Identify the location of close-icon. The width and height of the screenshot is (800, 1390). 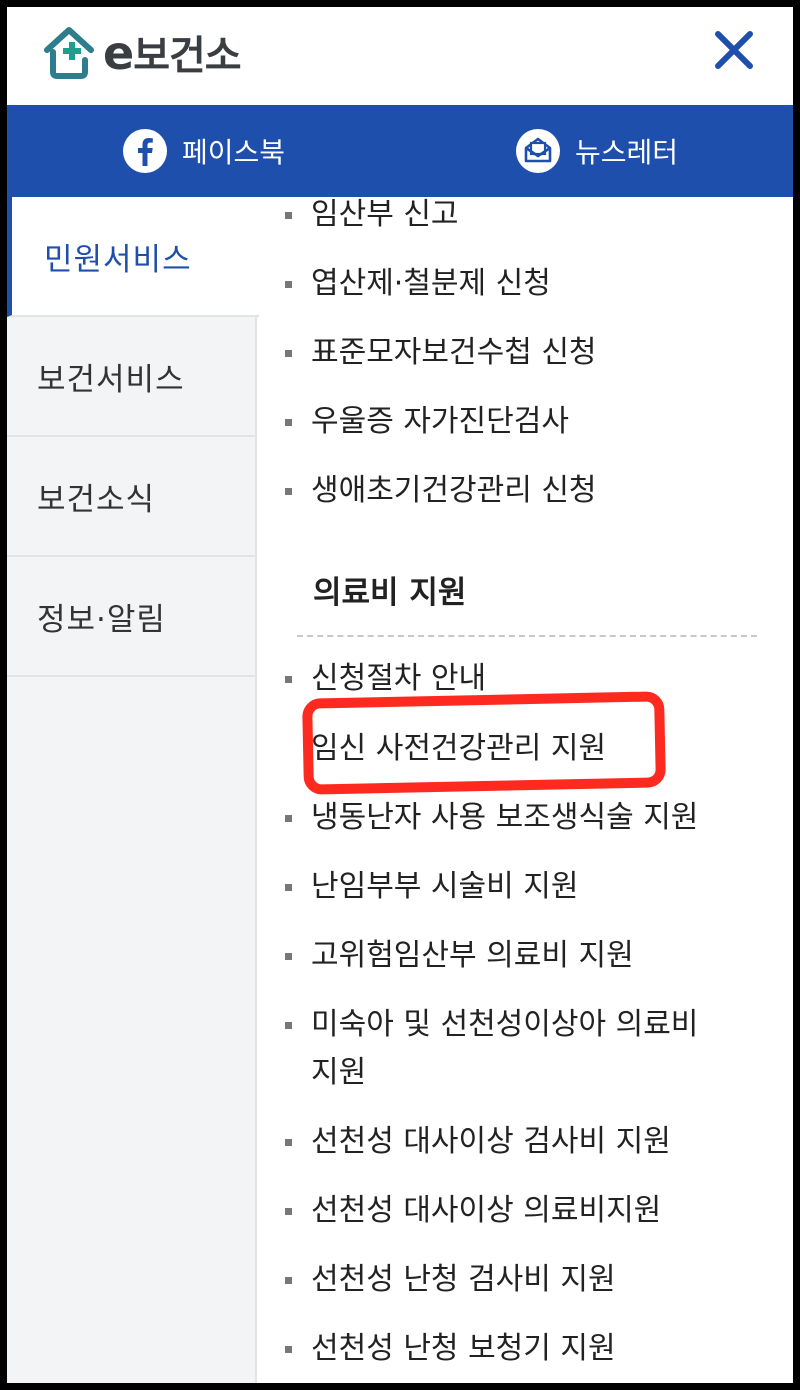
(734, 50).